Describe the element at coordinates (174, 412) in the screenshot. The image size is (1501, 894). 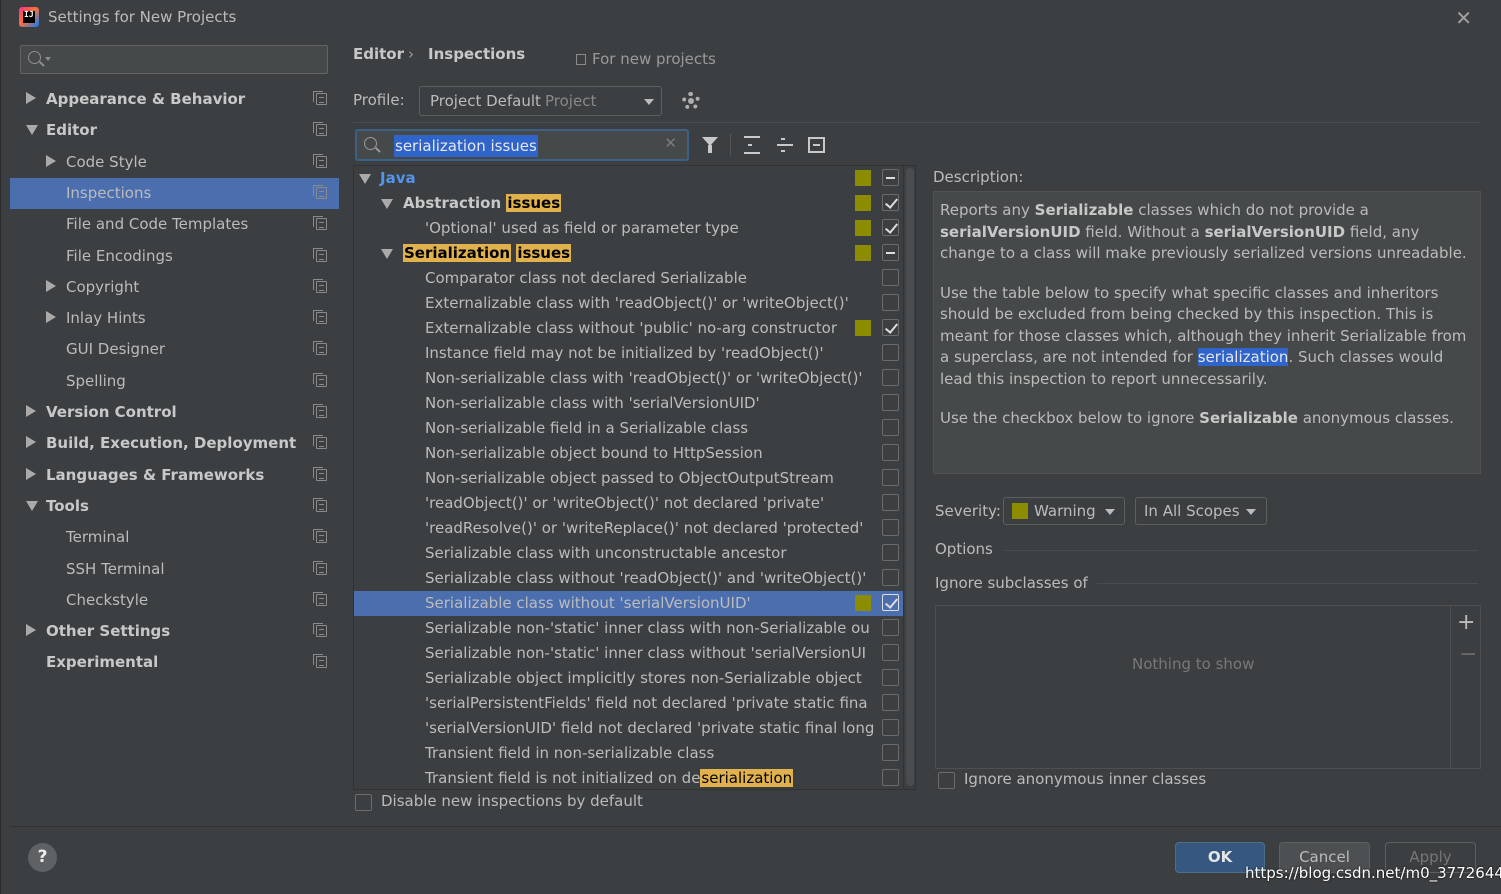
I see `sidebar-item: Version Control` at that location.